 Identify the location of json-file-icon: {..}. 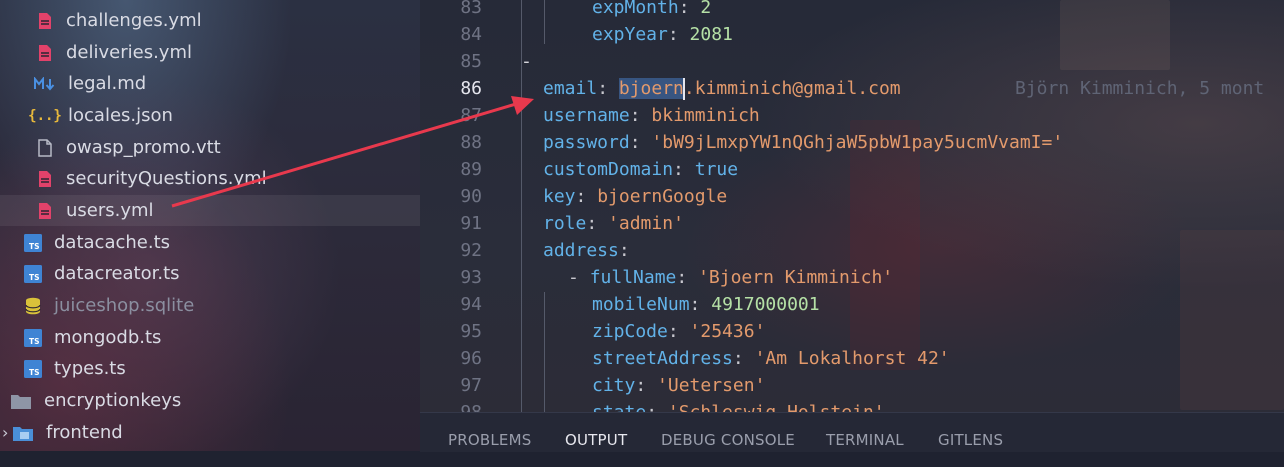
(45, 115).